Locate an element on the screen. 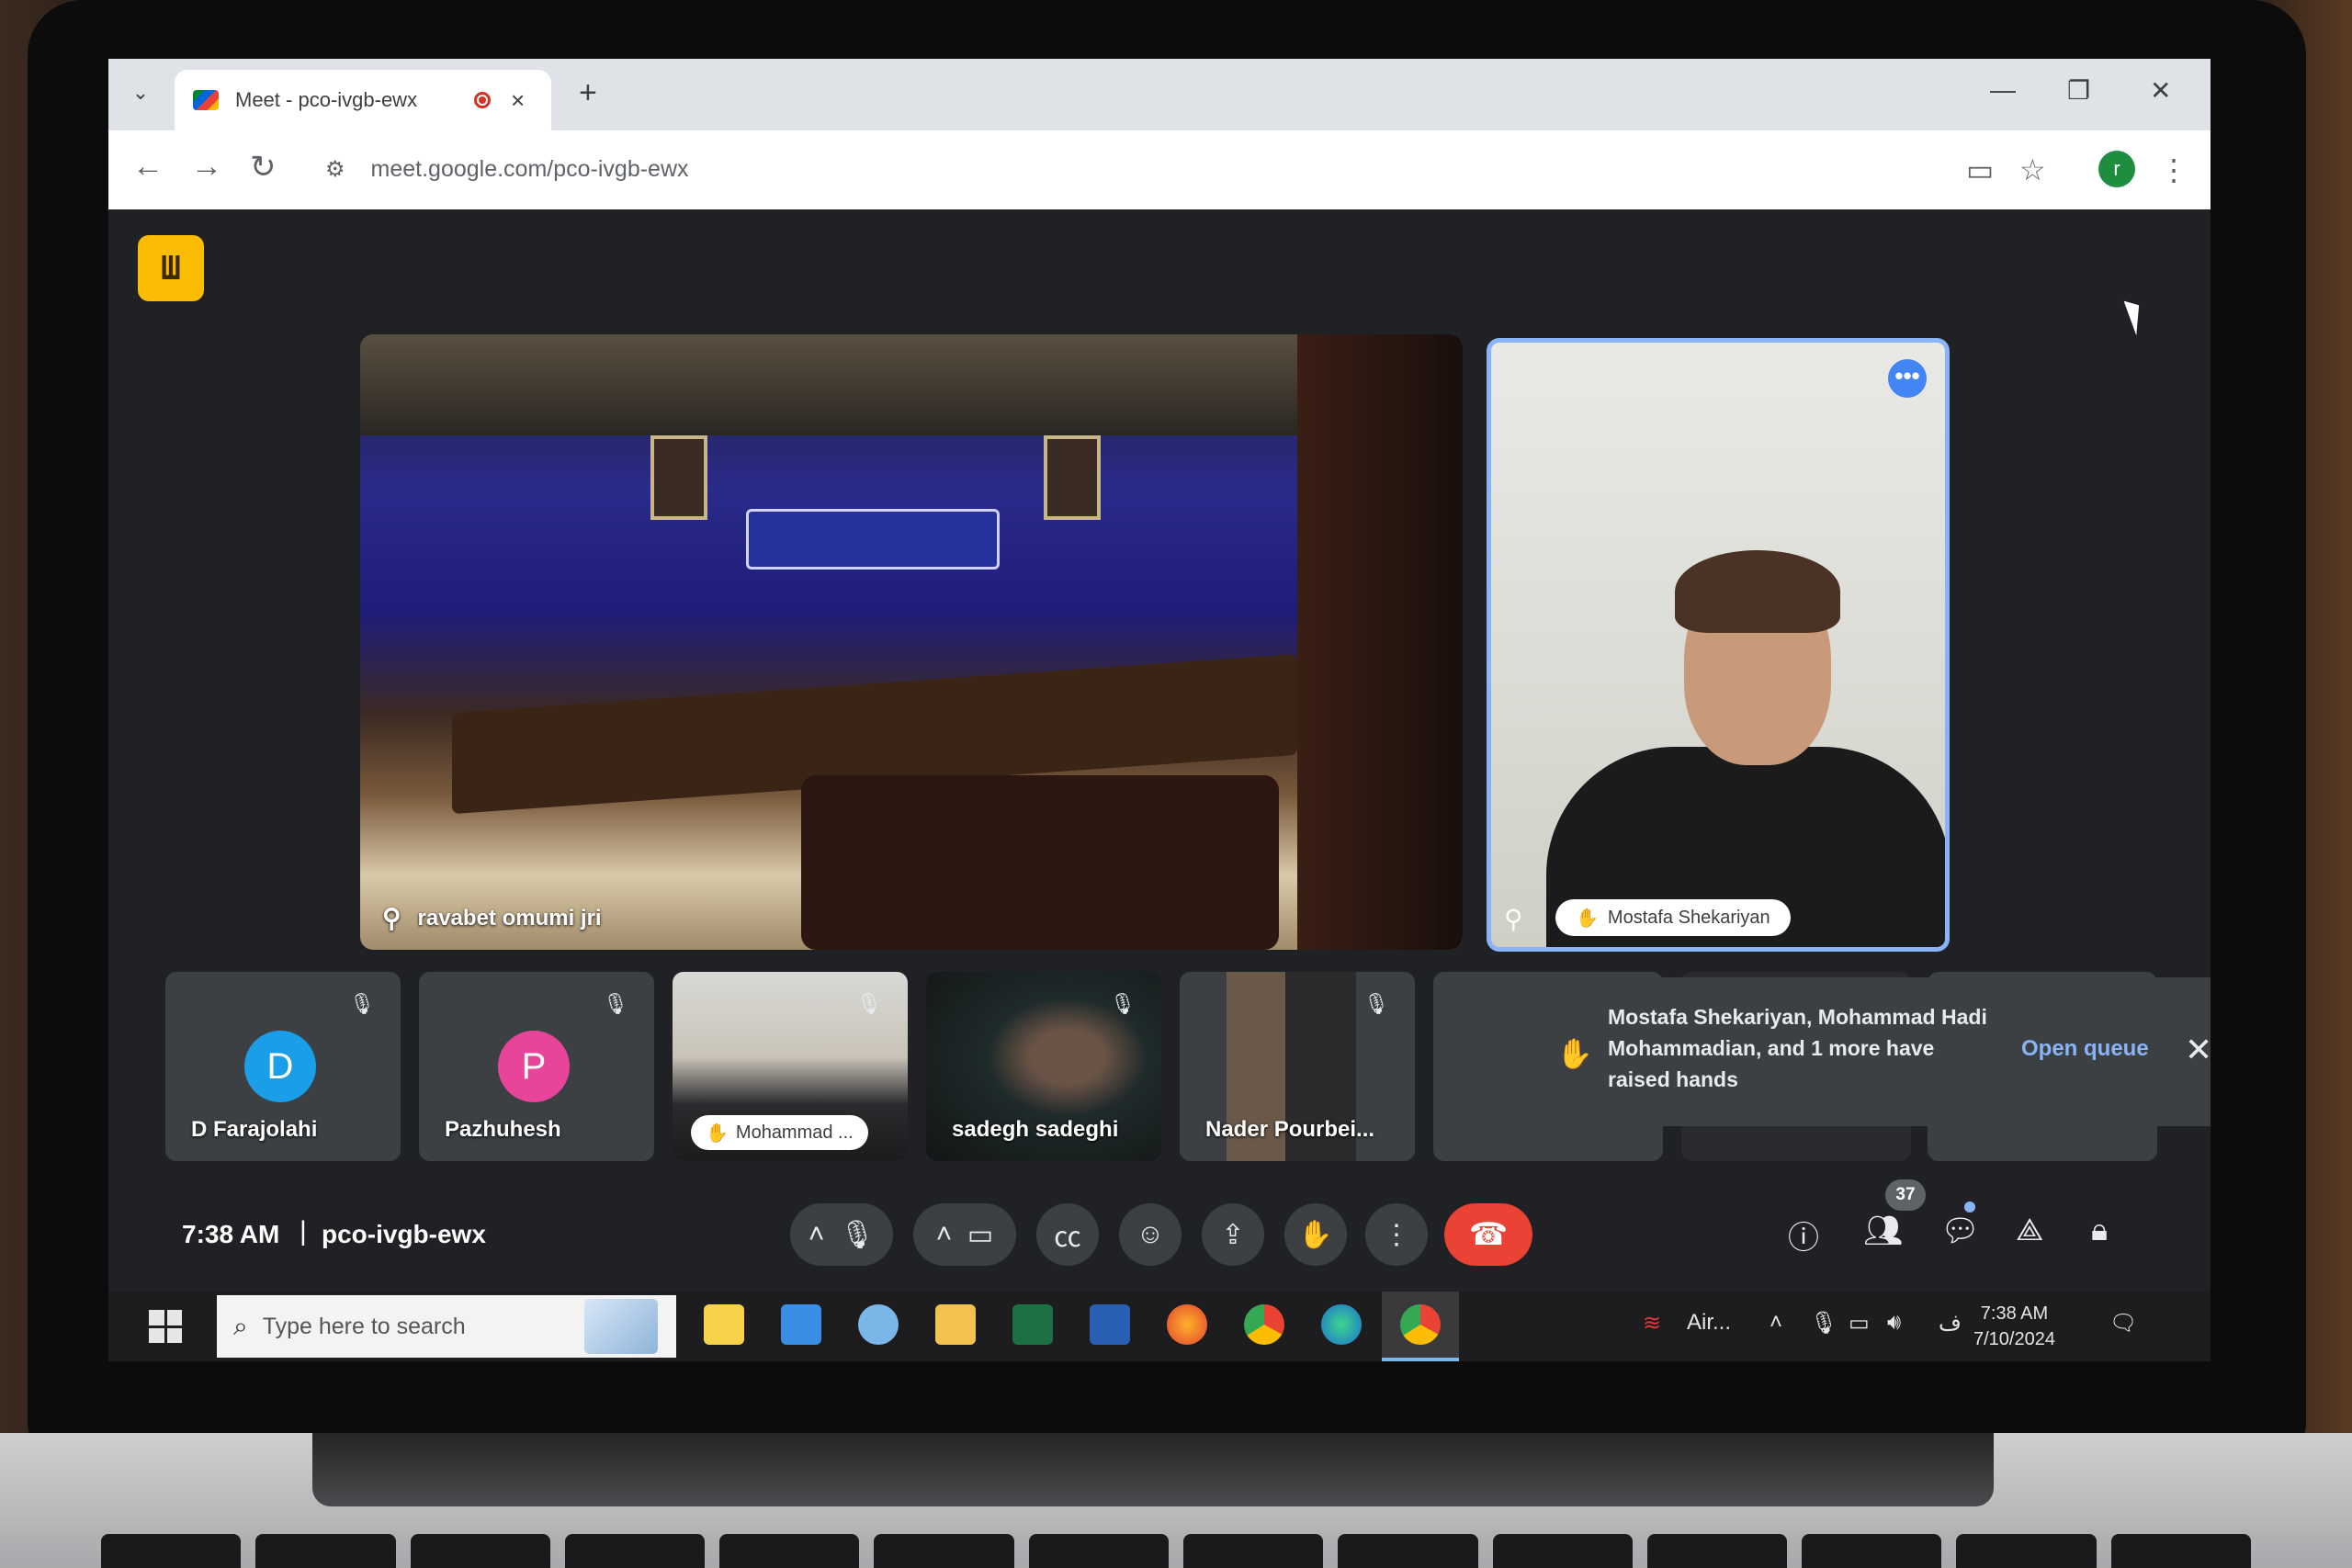 The width and height of the screenshot is (2352, 1568). mouse-cursor-icon is located at coordinates (2136, 316).